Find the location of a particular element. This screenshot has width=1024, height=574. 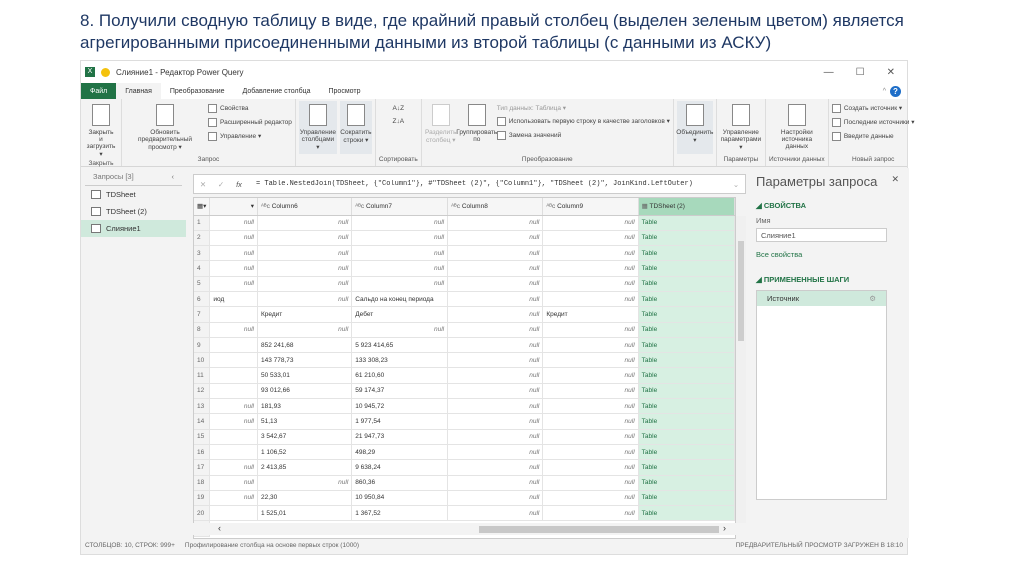

help-icon: ? is located at coordinates (895, 91).